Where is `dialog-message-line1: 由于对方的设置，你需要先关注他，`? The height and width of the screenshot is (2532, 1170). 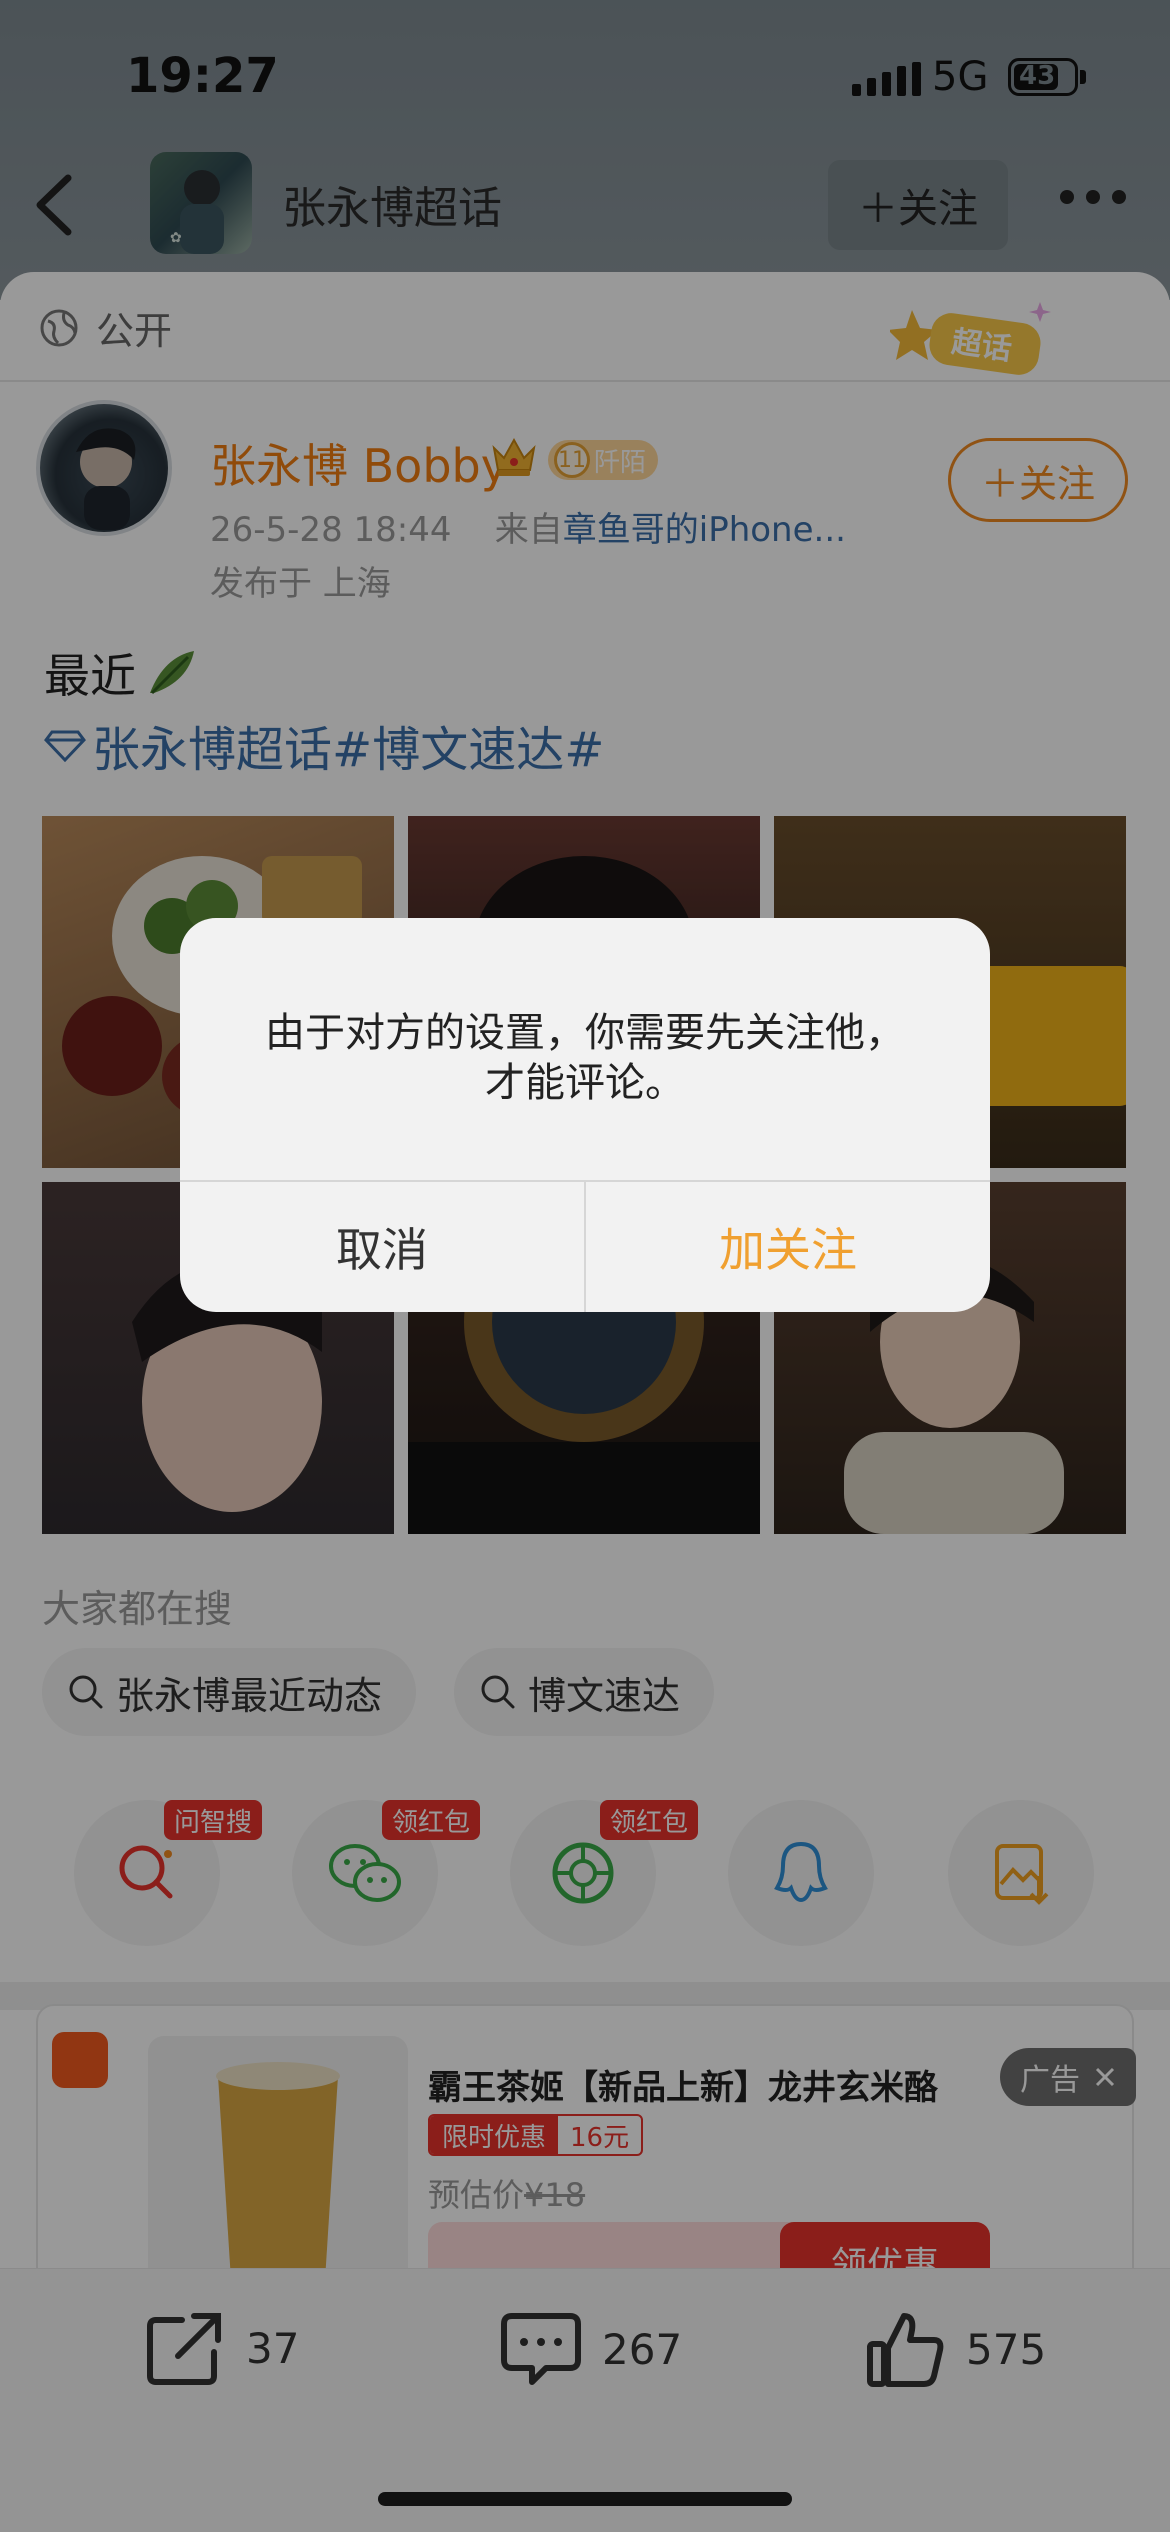
dialog-message-line1: 由于对方的设置，你需要先关注他， is located at coordinates (585, 1033).